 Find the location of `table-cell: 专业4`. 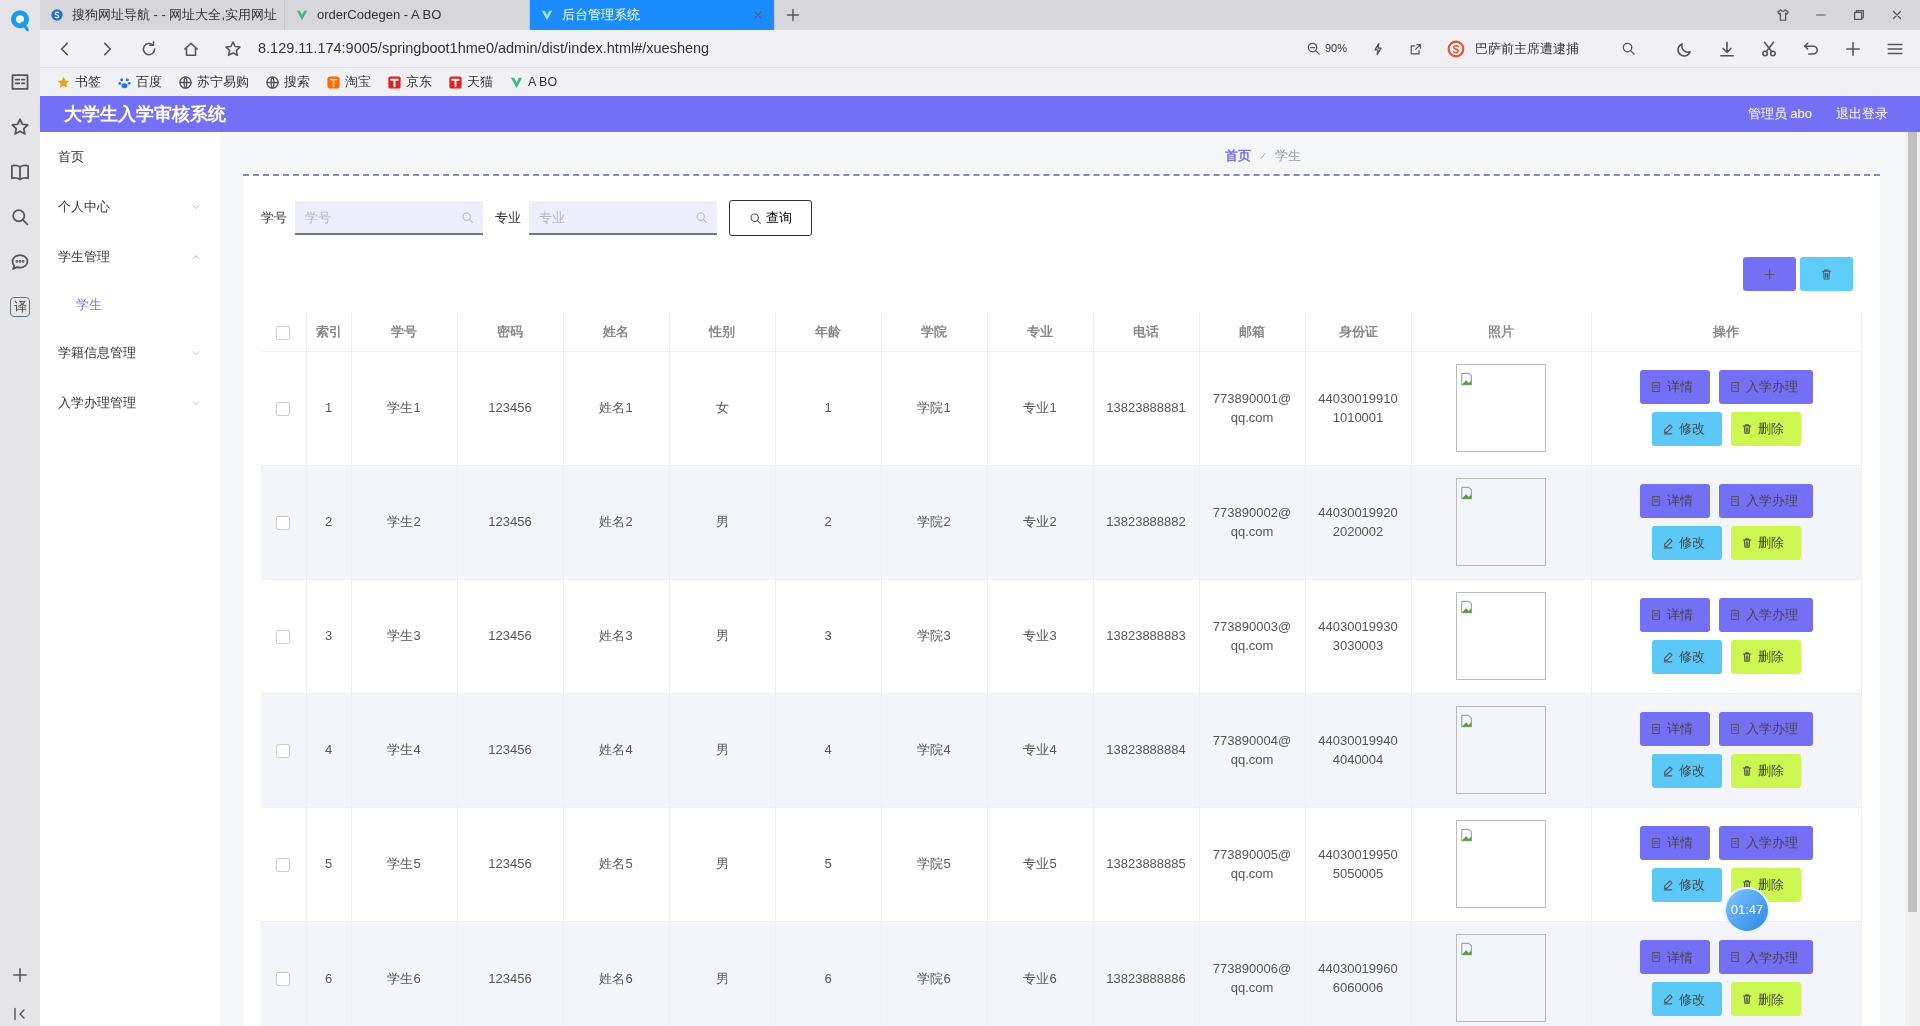

table-cell: 专业4 is located at coordinates (1040, 750).